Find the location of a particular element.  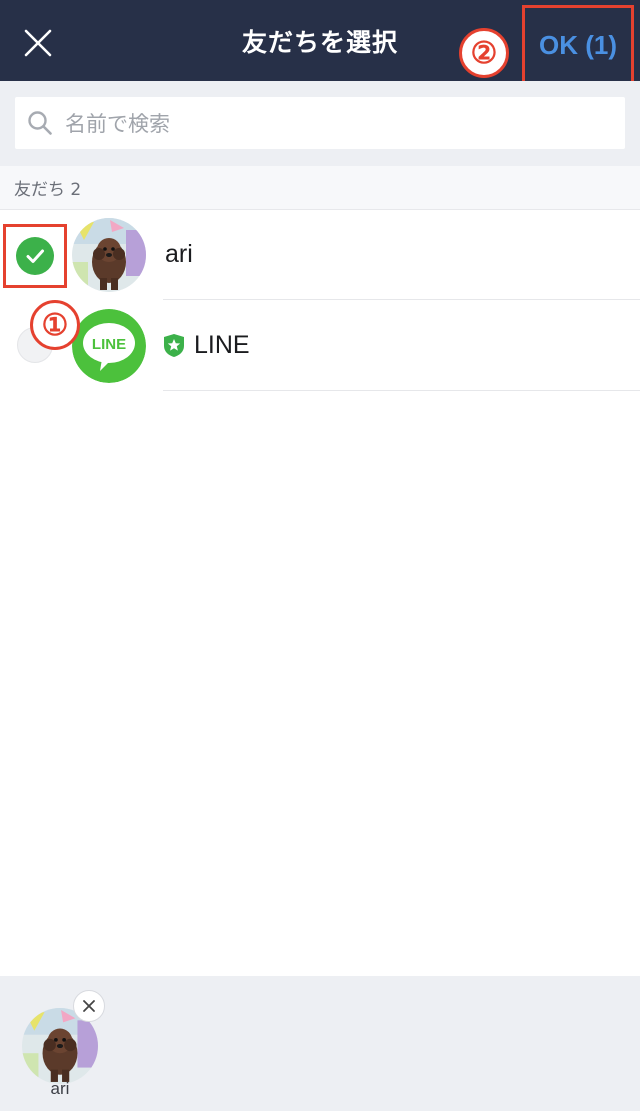

annotation-step-two: ② is located at coordinates (484, 53).